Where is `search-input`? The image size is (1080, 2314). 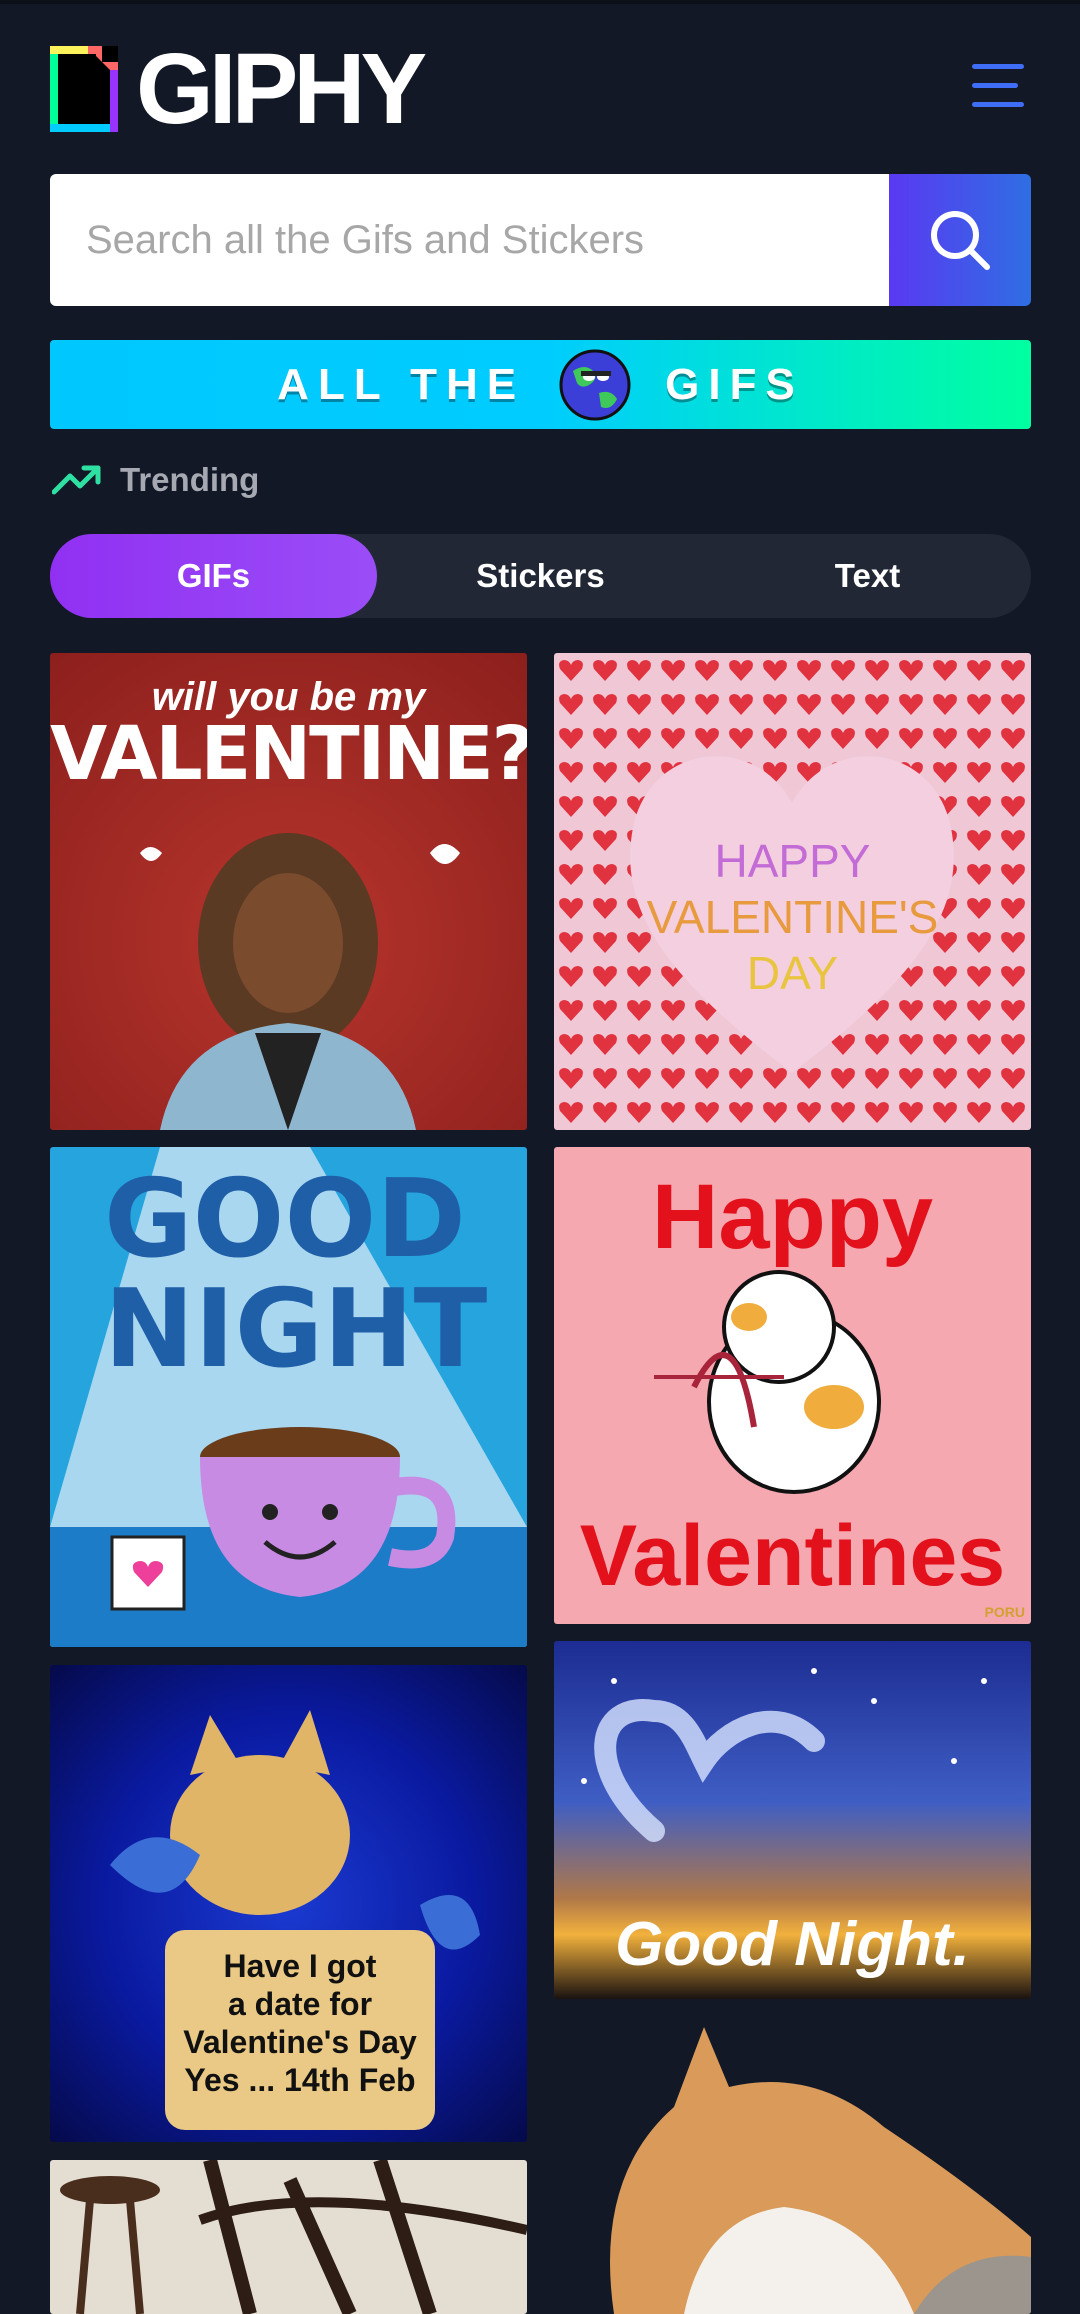
search-input is located at coordinates (469, 240).